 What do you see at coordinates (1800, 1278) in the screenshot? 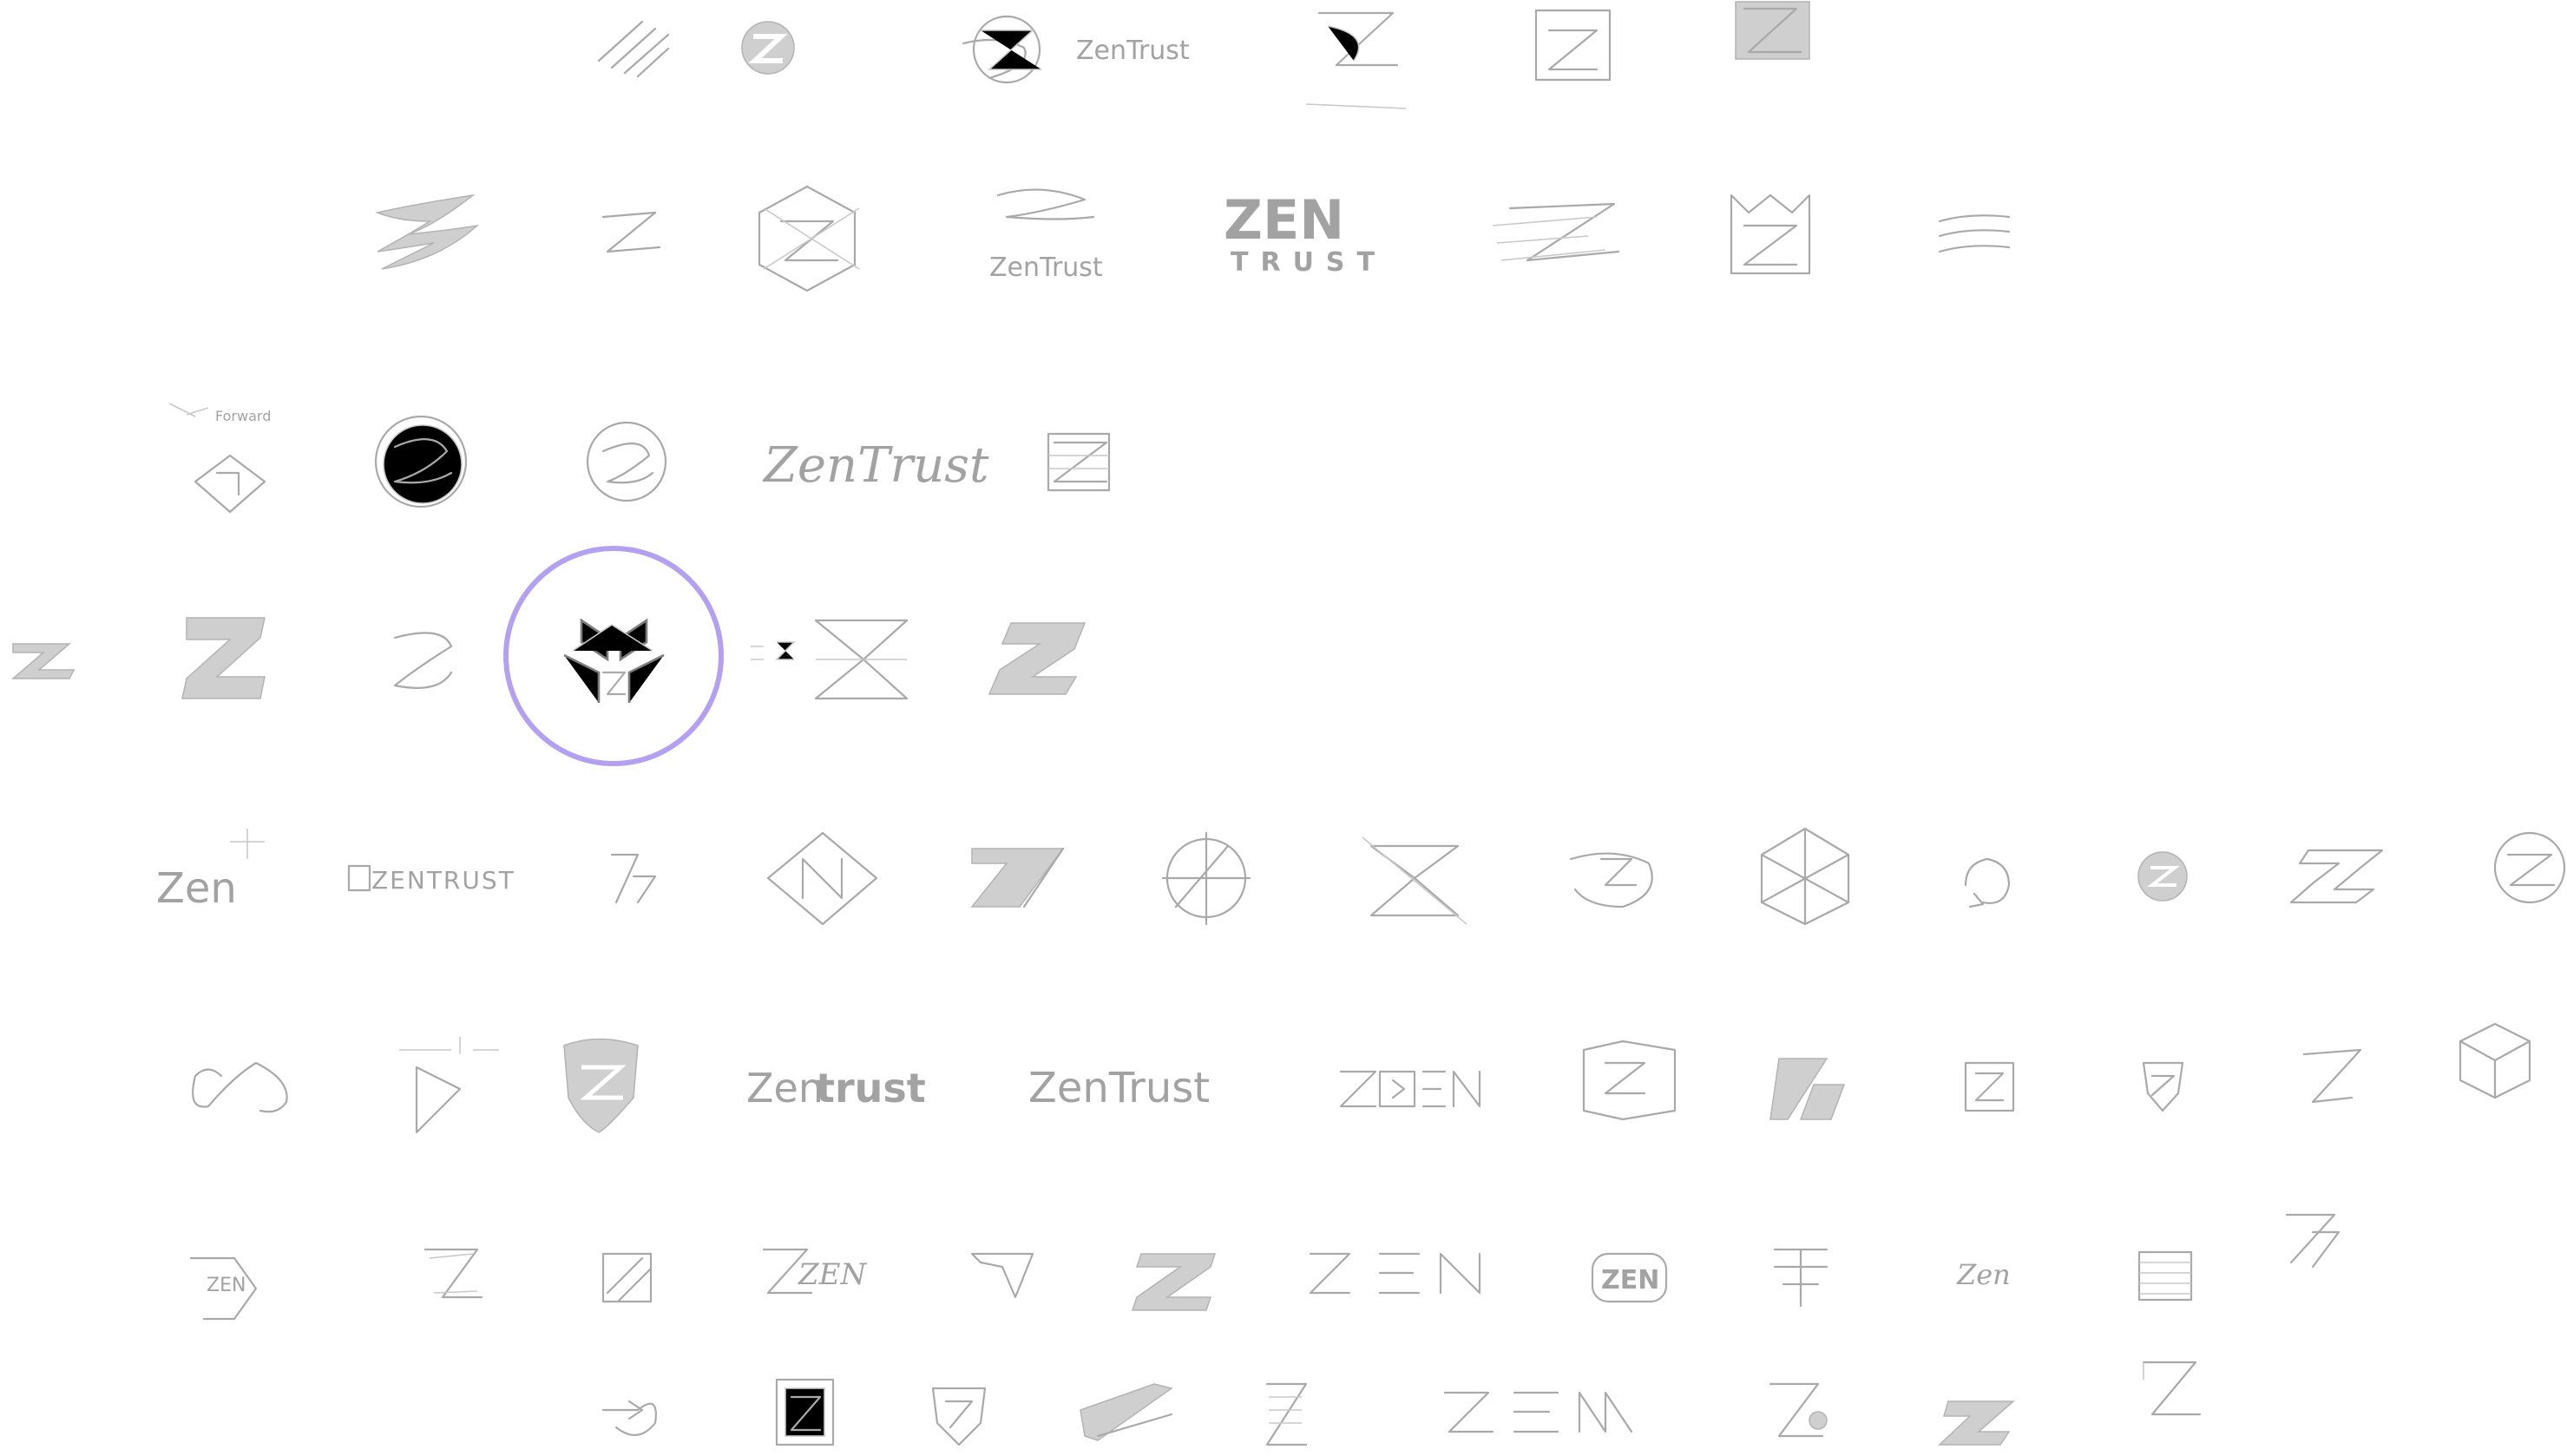
I see `sketch-stacked-t-icon` at bounding box center [1800, 1278].